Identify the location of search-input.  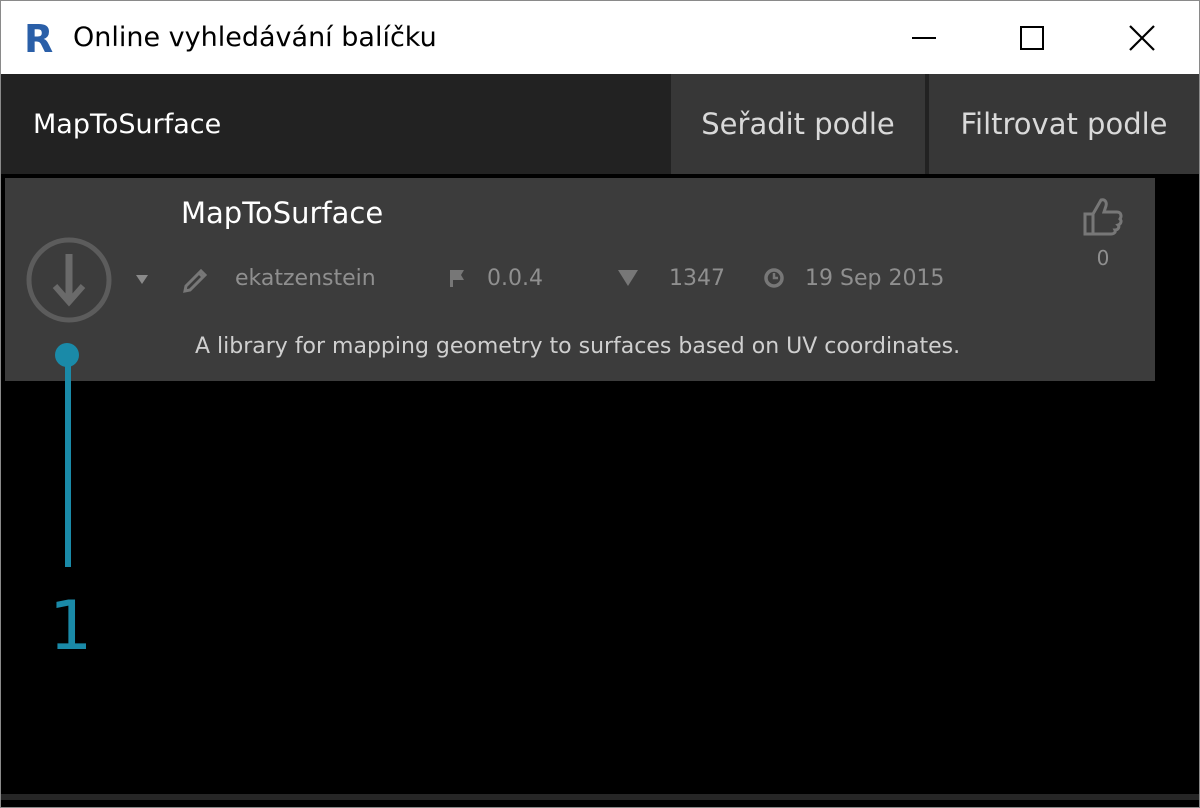
(343, 125).